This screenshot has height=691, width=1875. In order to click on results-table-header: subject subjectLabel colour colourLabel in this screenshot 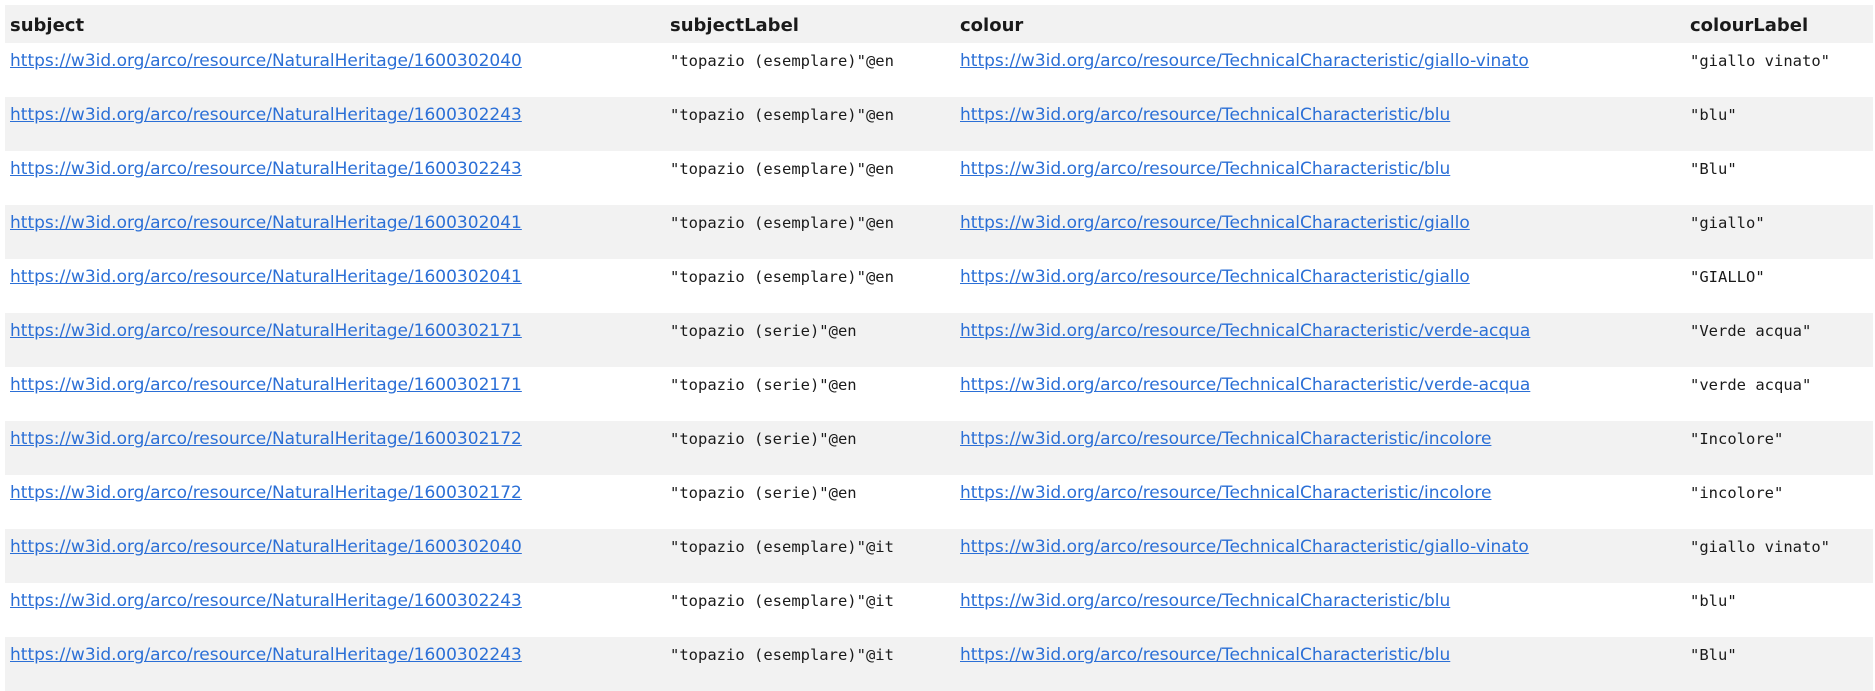, I will do `click(939, 24)`.